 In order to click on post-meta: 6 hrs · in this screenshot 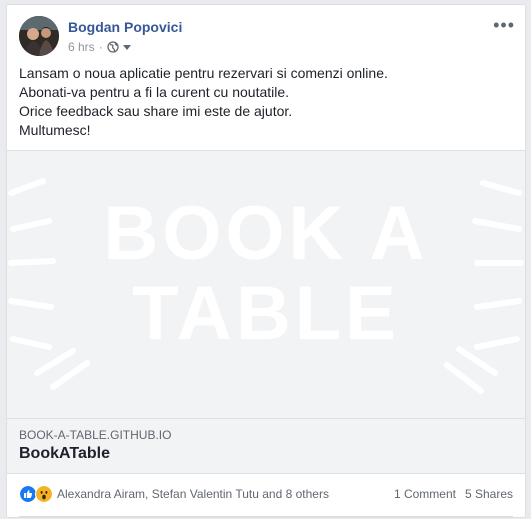, I will do `click(99, 47)`.